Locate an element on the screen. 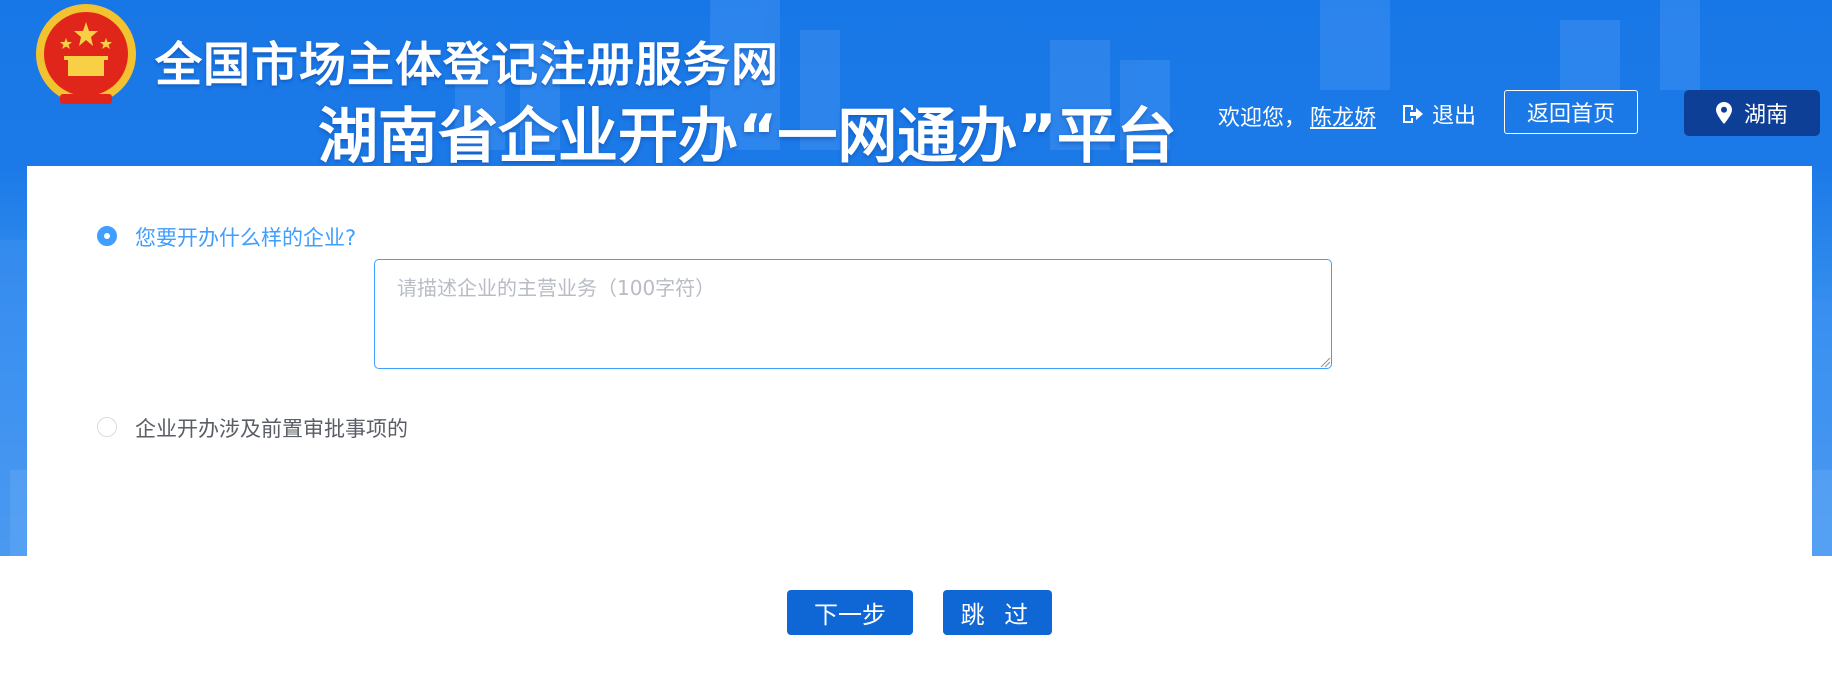 This screenshot has height=690, width=1832. pre-approval-radio is located at coordinates (107, 427).